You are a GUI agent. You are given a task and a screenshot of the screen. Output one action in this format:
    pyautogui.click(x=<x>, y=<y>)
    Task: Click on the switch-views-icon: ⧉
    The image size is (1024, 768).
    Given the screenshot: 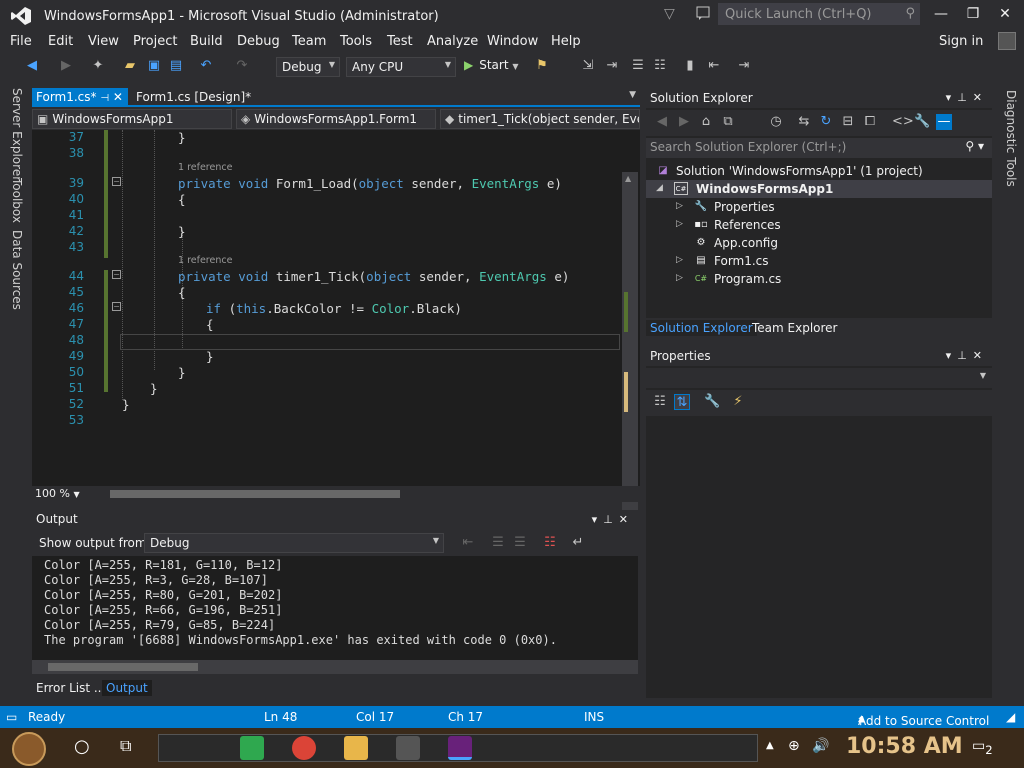 What is the action you would take?
    pyautogui.click(x=728, y=122)
    